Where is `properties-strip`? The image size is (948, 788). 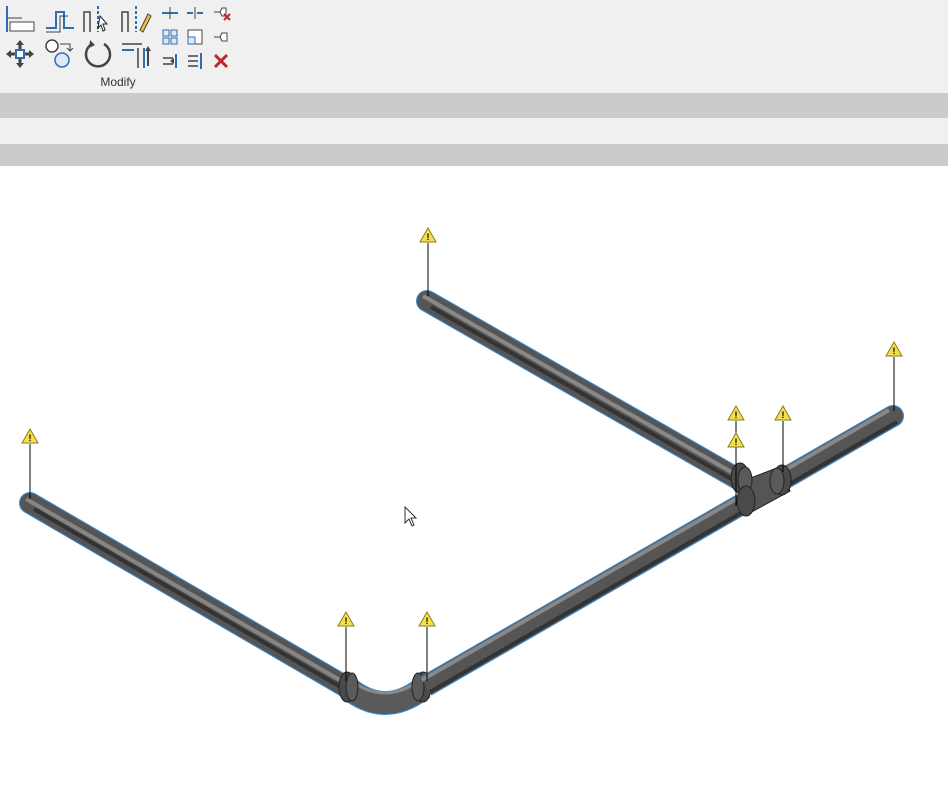 properties-strip is located at coordinates (474, 131).